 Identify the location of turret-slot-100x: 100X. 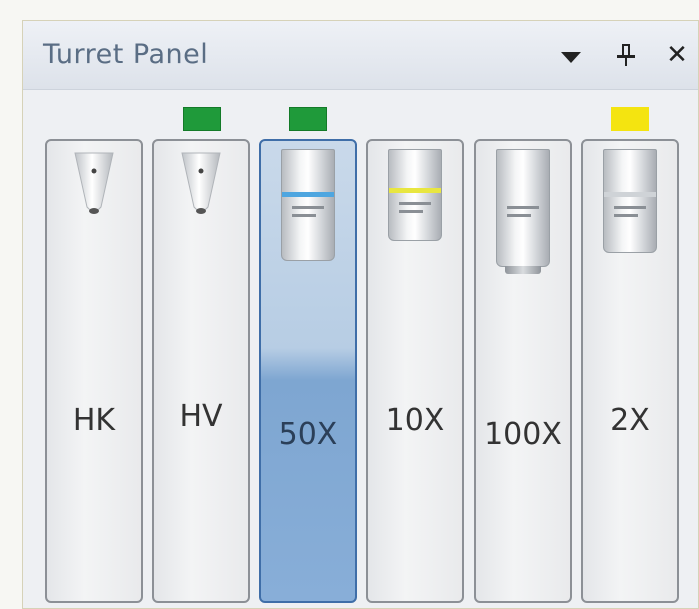
(523, 371).